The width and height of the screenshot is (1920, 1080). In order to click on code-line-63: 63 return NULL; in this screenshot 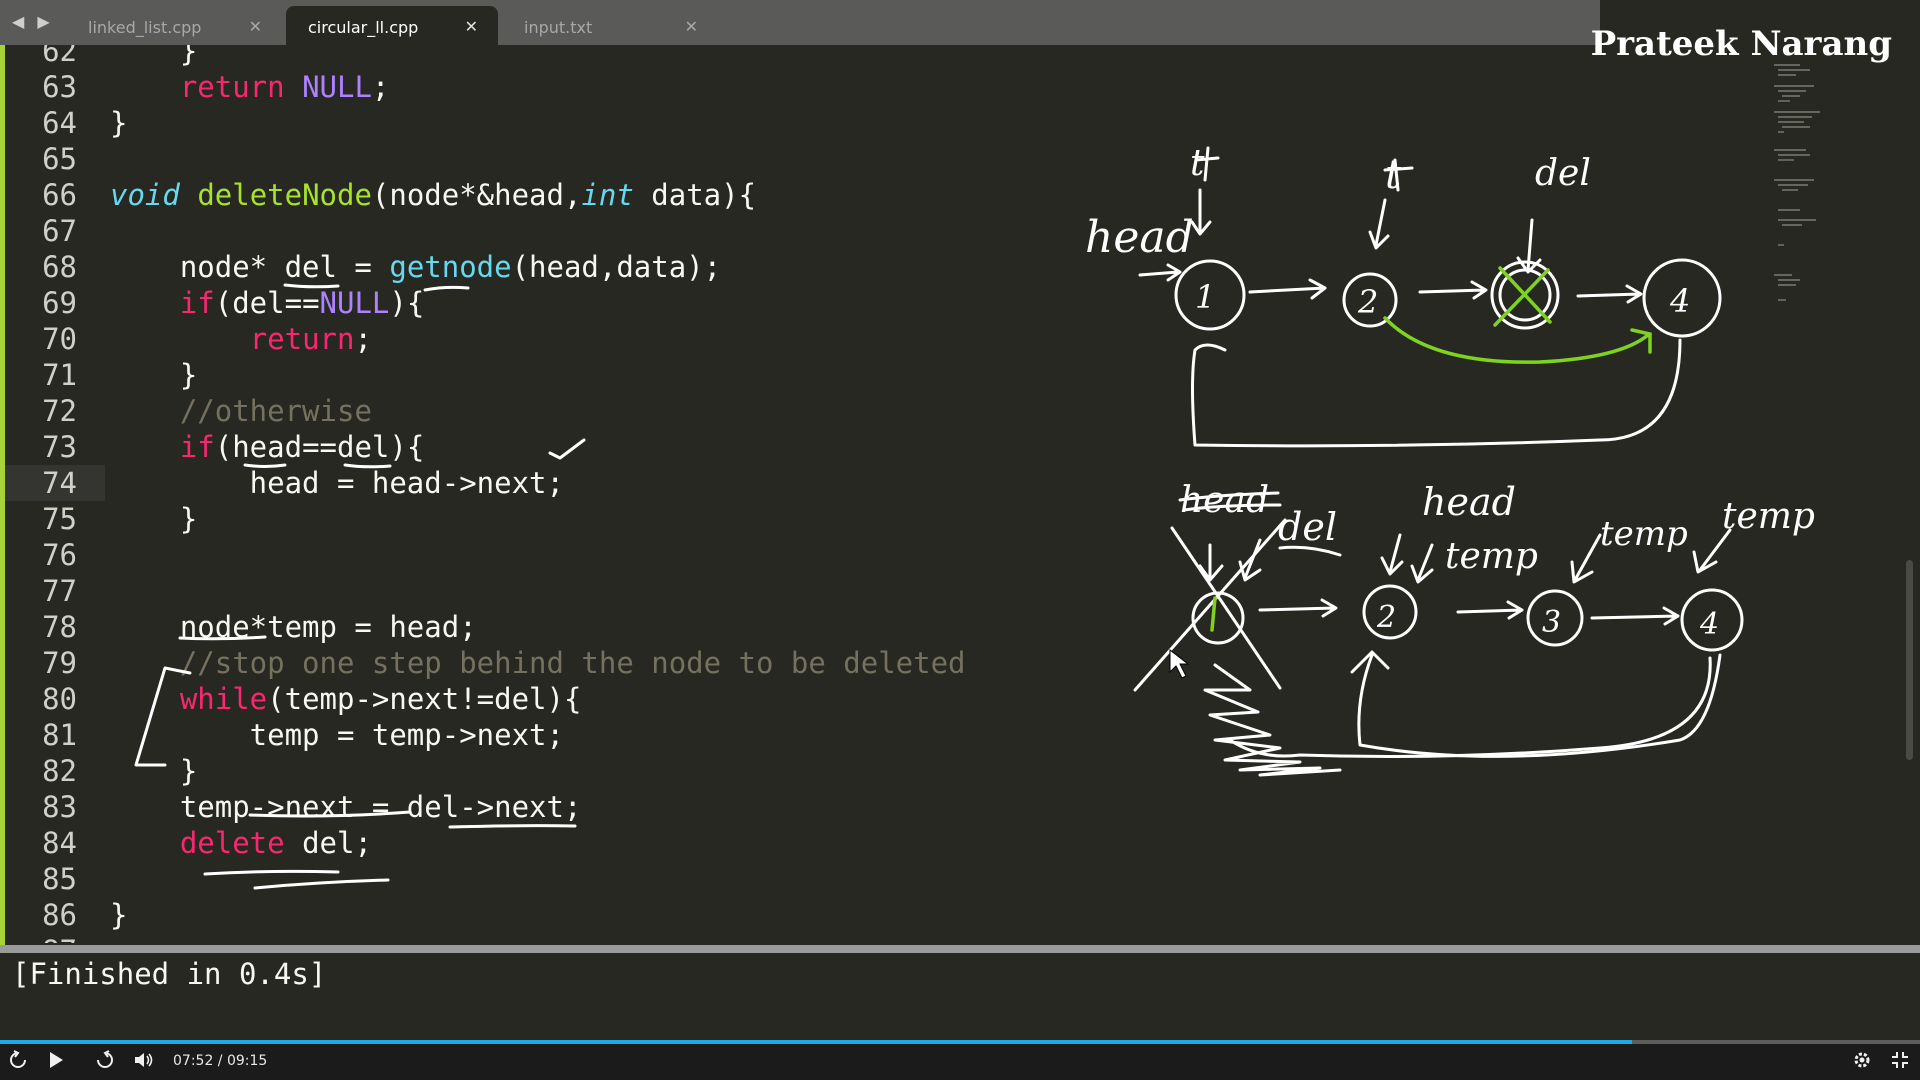, I will do `click(505, 87)`.